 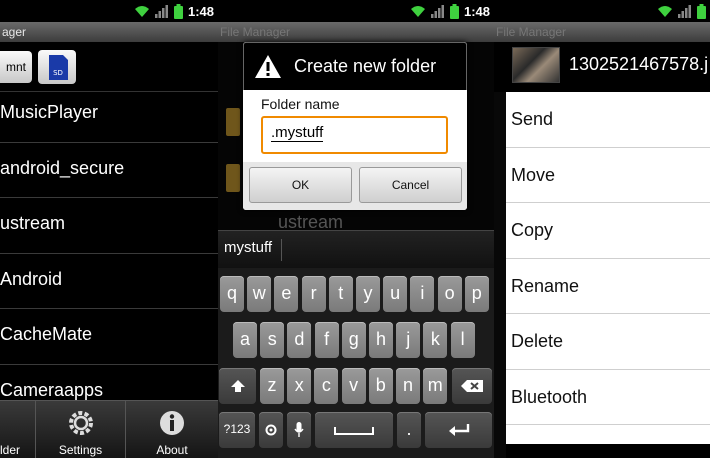 I want to click on space-bar-icon, so click(x=354, y=431).